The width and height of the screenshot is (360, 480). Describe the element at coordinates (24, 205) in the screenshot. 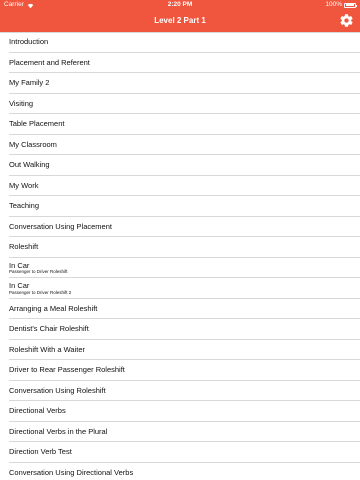

I see `lesson-title: Teaching` at that location.